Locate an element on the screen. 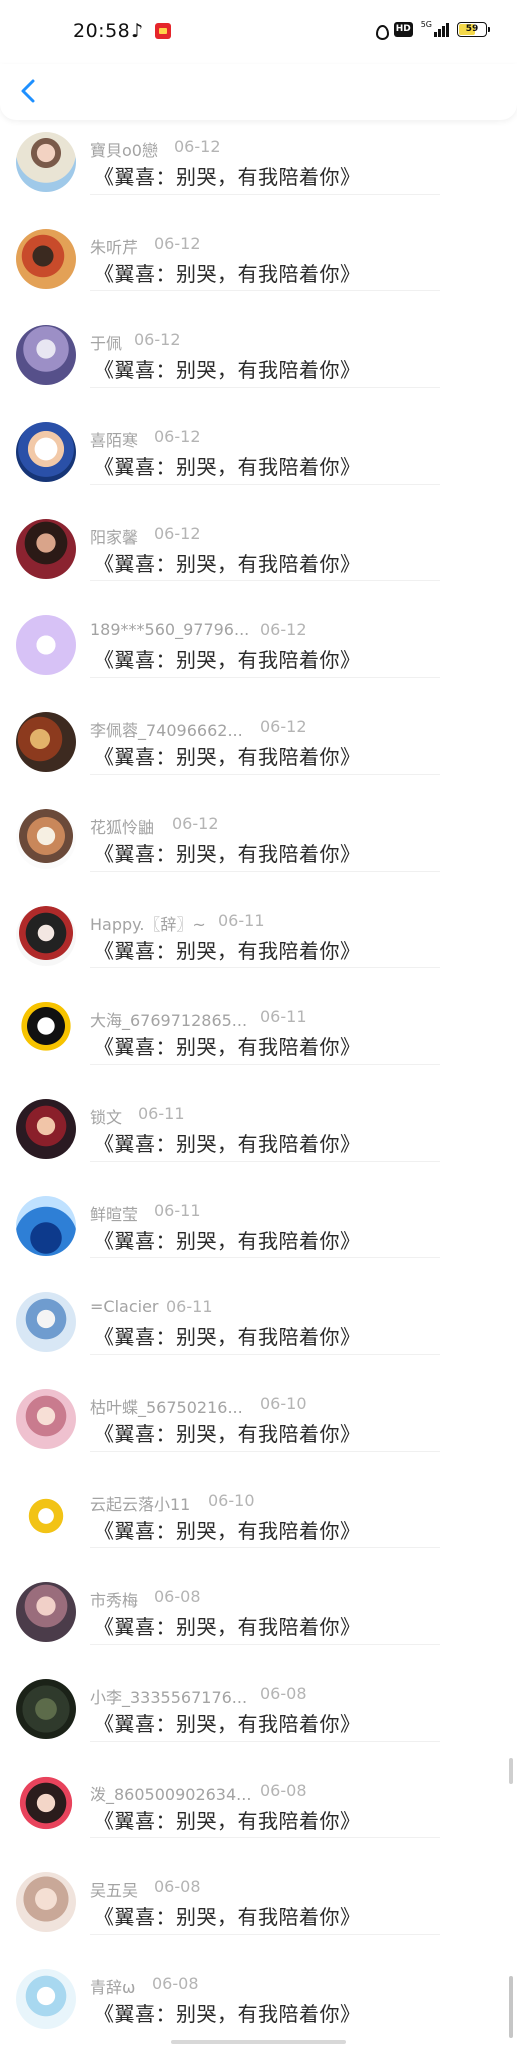  status-time: 20:58 is located at coordinates (102, 31).